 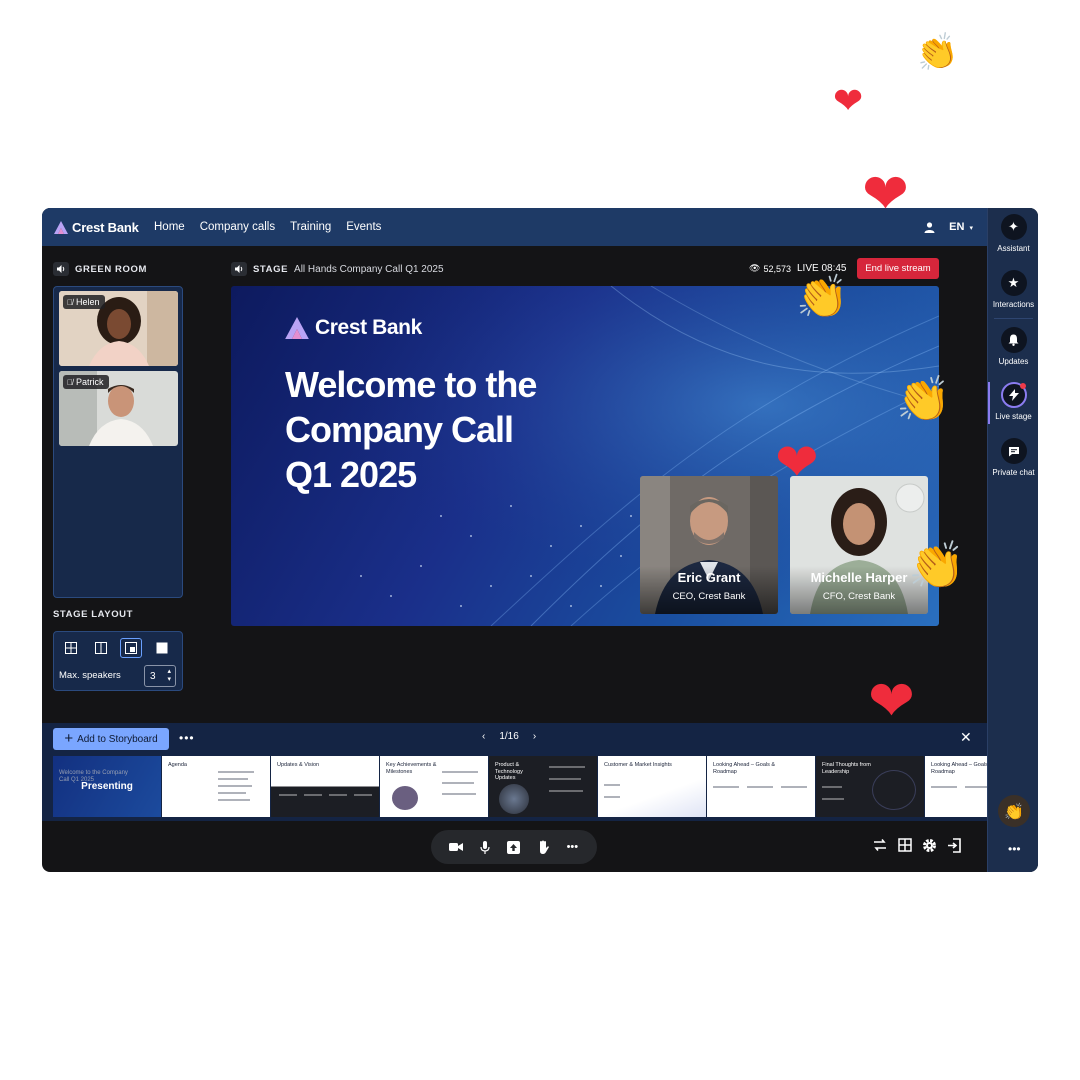 What do you see at coordinates (88, 302) in the screenshot?
I see `participant-name: Helen` at bounding box center [88, 302].